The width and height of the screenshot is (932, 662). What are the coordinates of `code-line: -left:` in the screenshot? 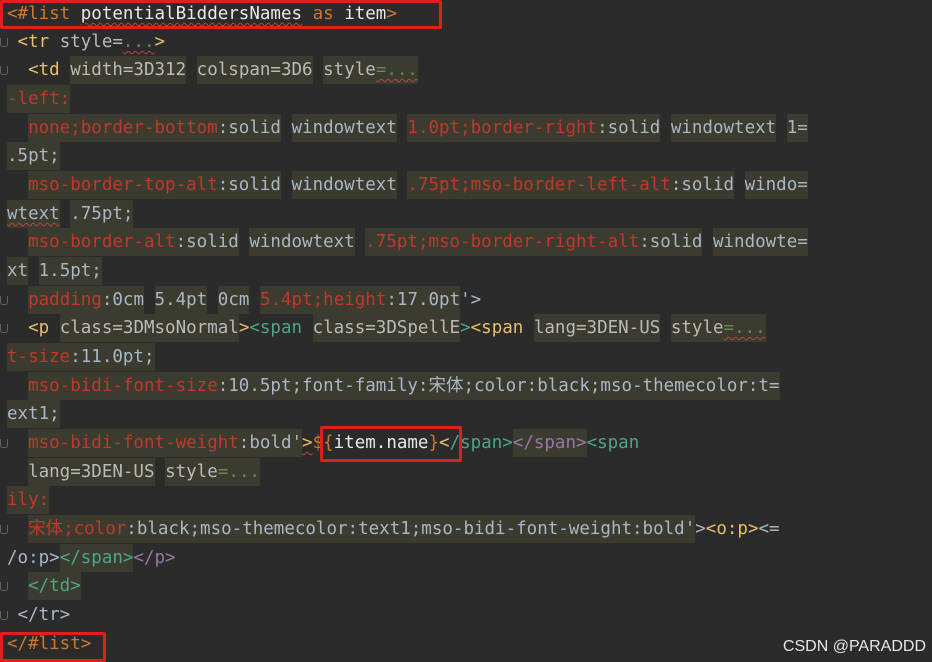 It's located at (39, 99).